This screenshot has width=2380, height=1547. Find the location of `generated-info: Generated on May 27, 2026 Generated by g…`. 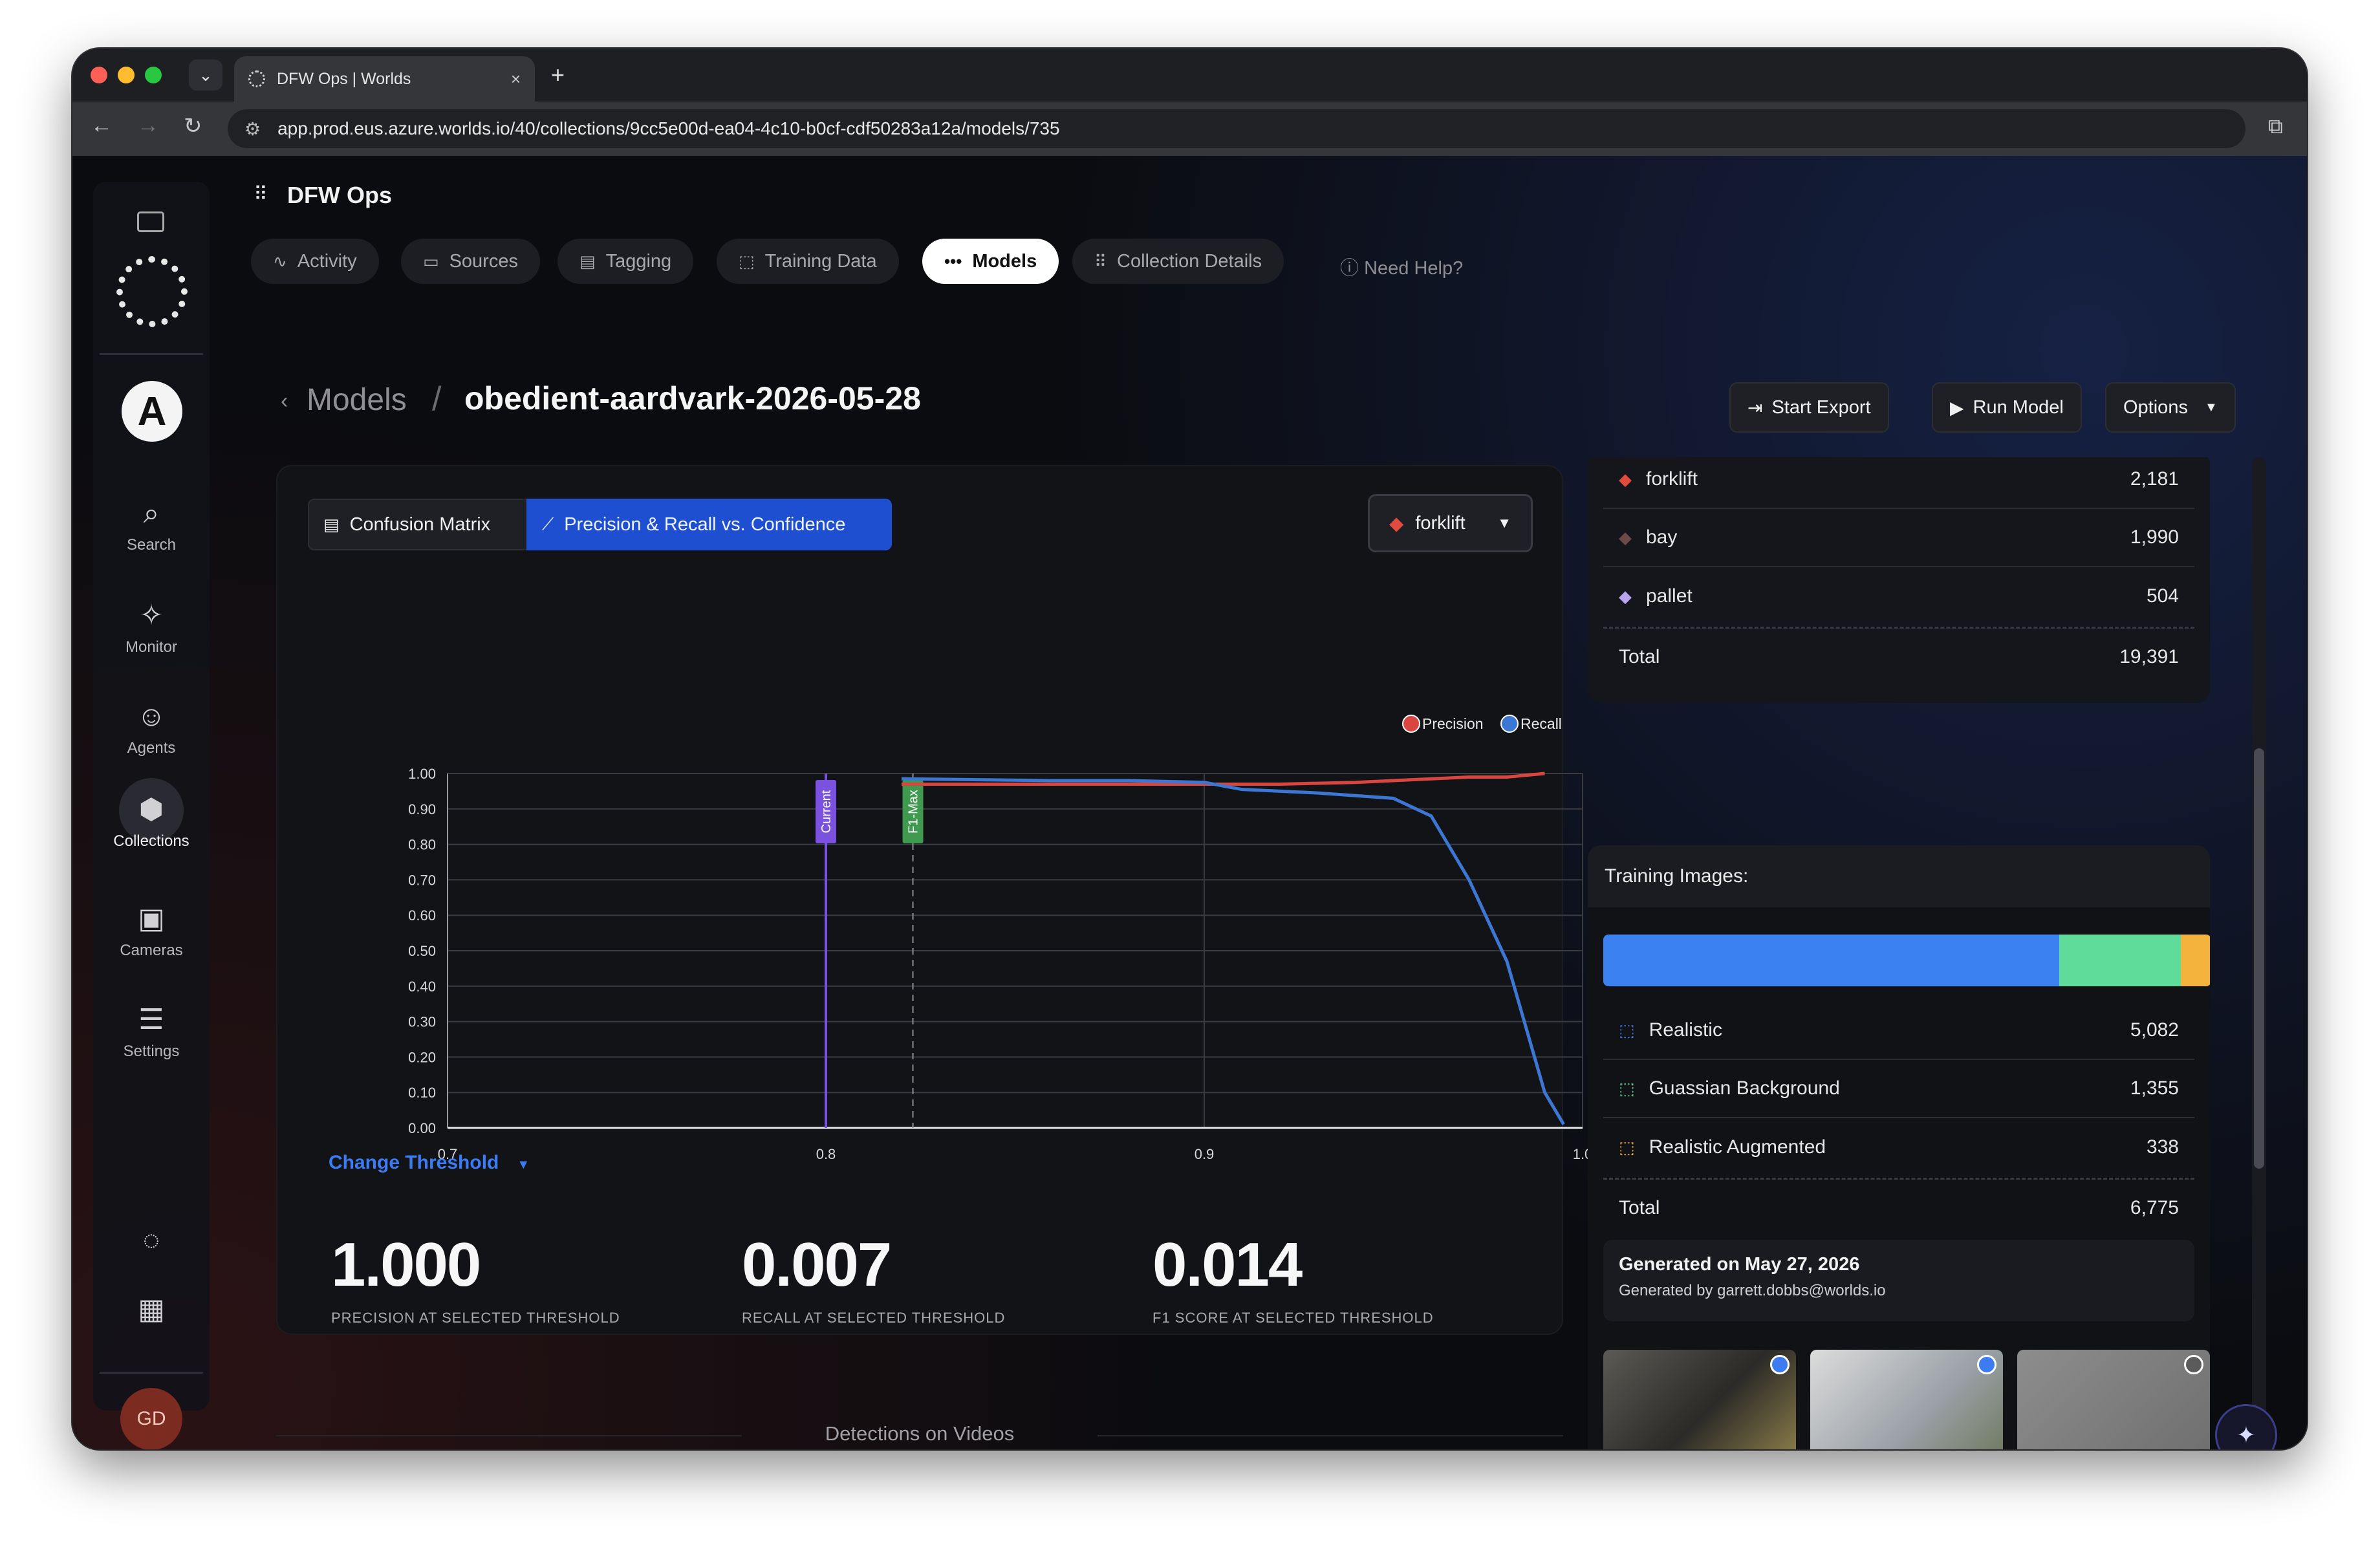

generated-info: Generated on May 27, 2026 Generated by g… is located at coordinates (1899, 1280).